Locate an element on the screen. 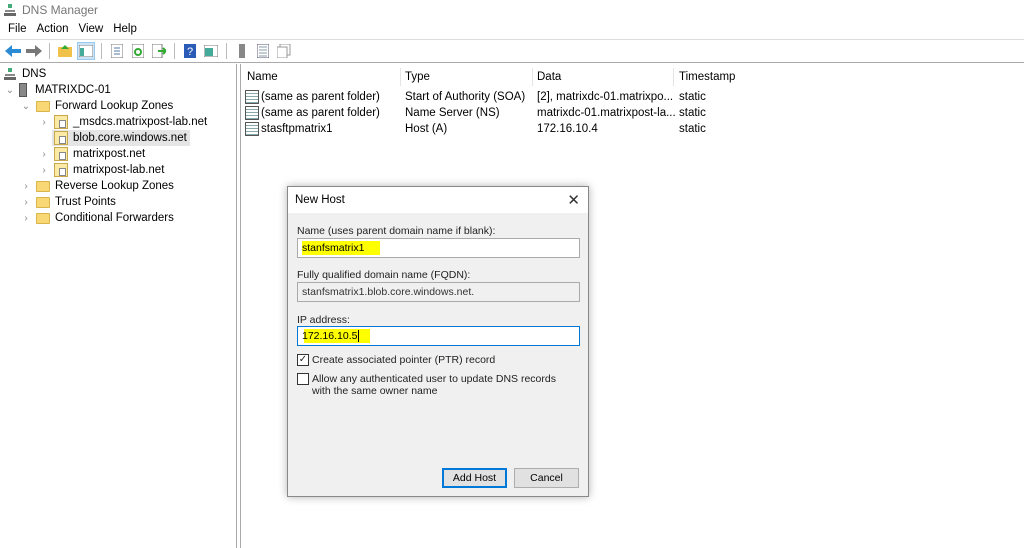 The image size is (1024, 548). tree-label: blob.core.windows.net is located at coordinates (130, 138).